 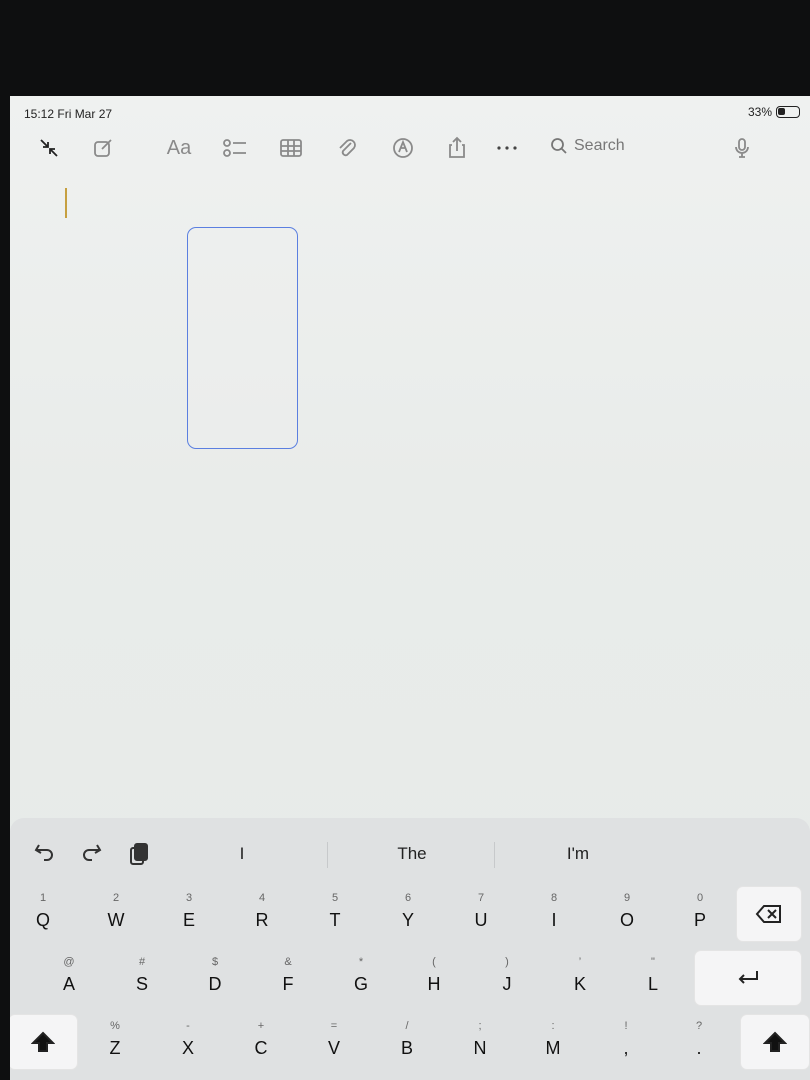 What do you see at coordinates (187, 1048) in the screenshot?
I see `key-primary-label: X` at bounding box center [187, 1048].